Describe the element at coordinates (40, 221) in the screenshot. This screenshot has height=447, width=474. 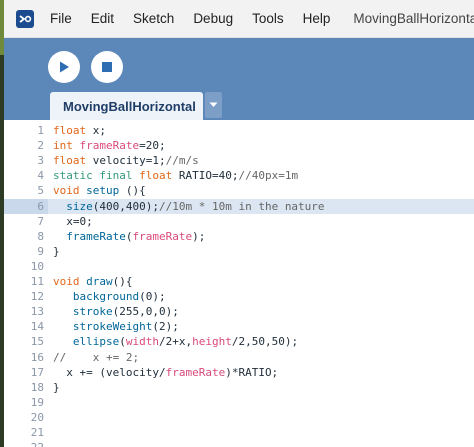
I see `line-number: 7` at that location.